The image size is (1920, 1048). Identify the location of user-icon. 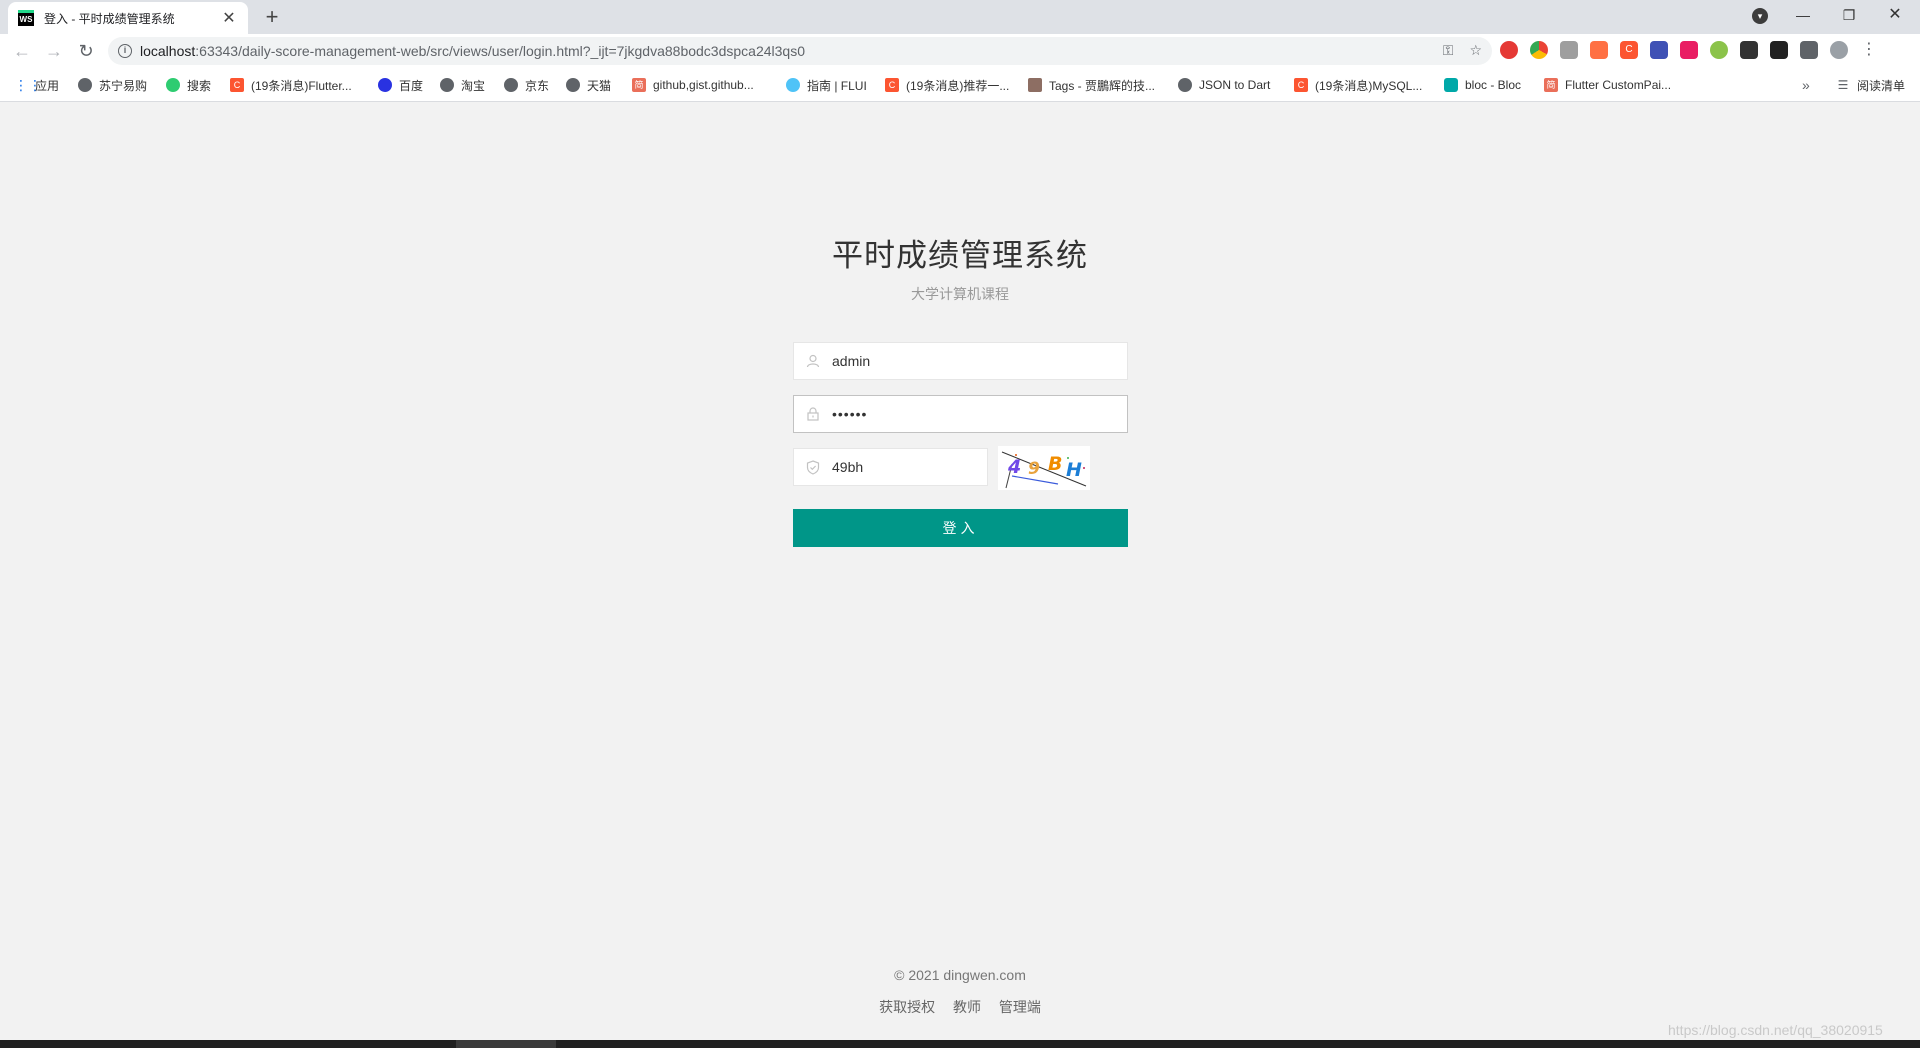
(813, 361).